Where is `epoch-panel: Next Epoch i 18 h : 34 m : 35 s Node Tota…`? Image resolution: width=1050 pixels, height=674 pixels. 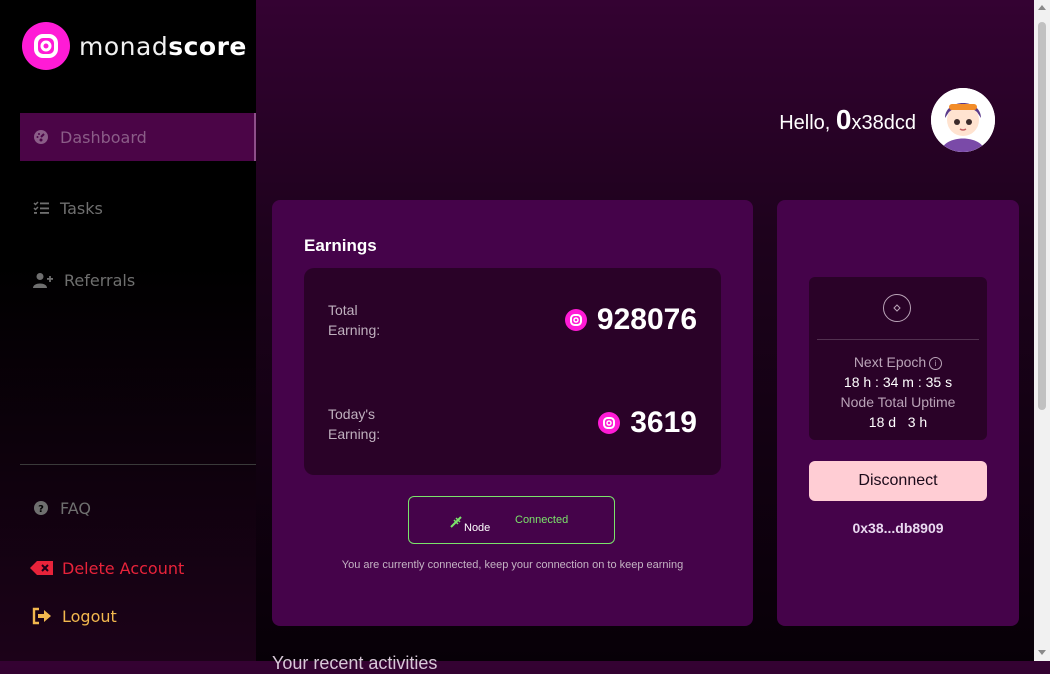
epoch-panel: Next Epoch i 18 h : 34 m : 35 s Node Tota… is located at coordinates (898, 358).